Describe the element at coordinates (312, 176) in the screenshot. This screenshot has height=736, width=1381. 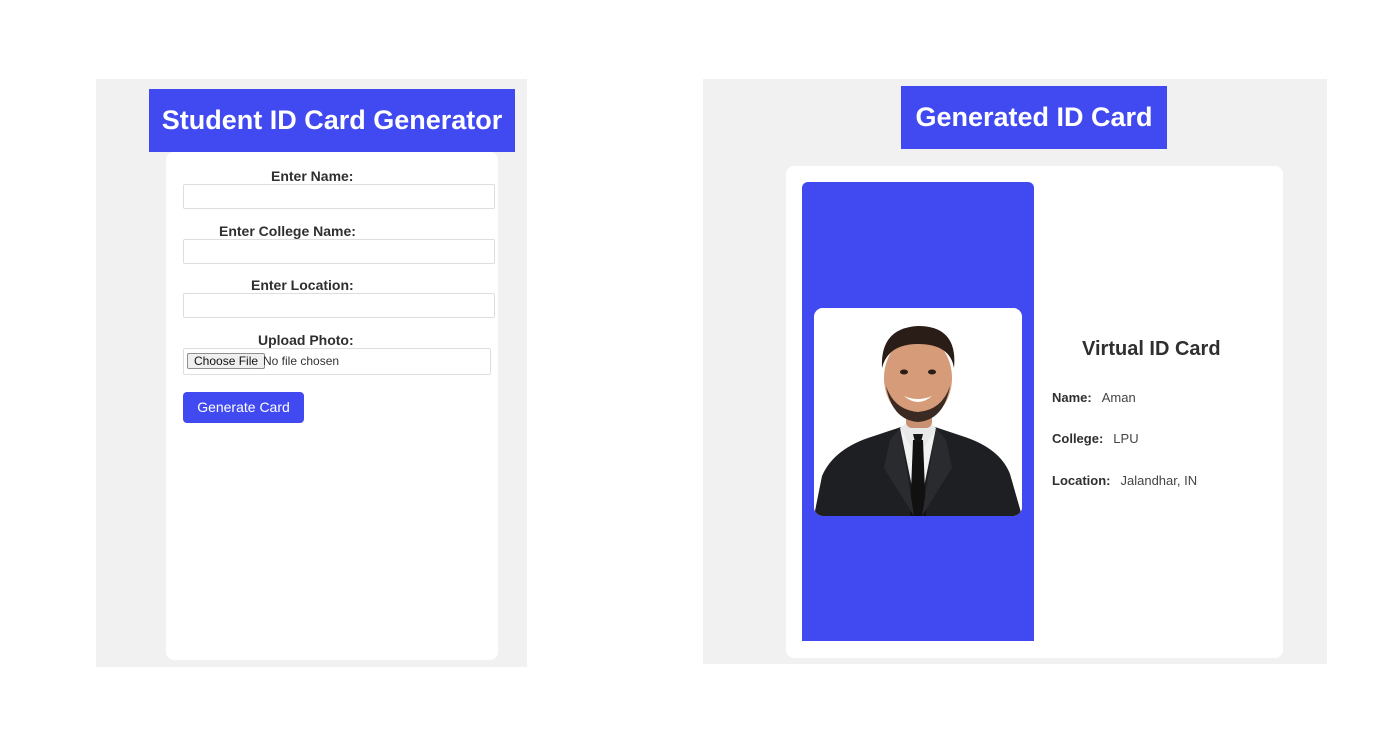
I see `name-label: Enter Name:` at that location.